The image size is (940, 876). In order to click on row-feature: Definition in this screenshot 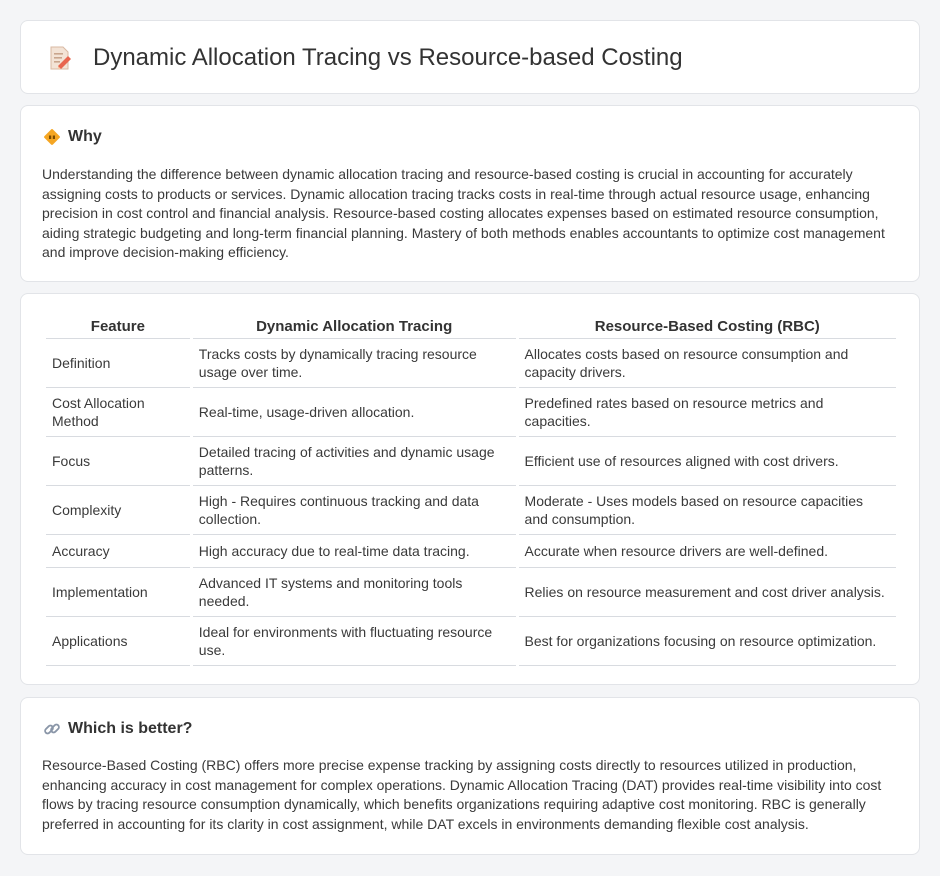, I will do `click(118, 363)`.